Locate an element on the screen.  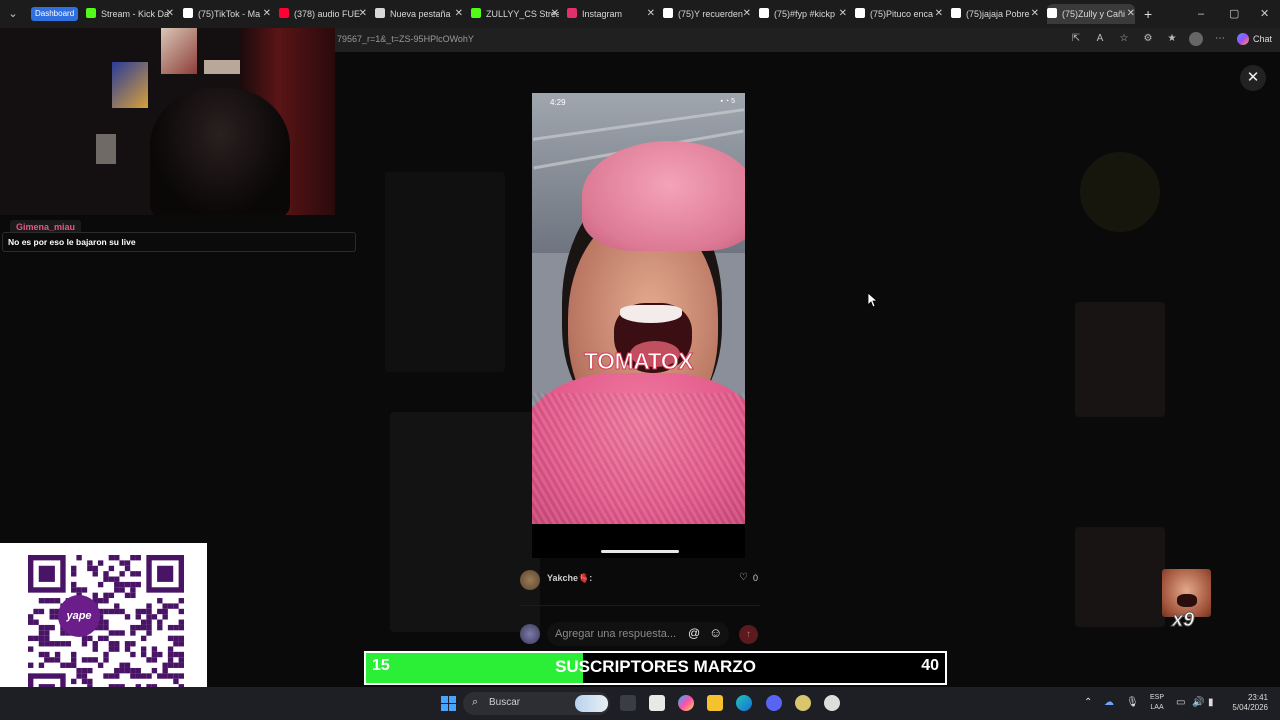
obs-icon is located at coordinates (832, 703).